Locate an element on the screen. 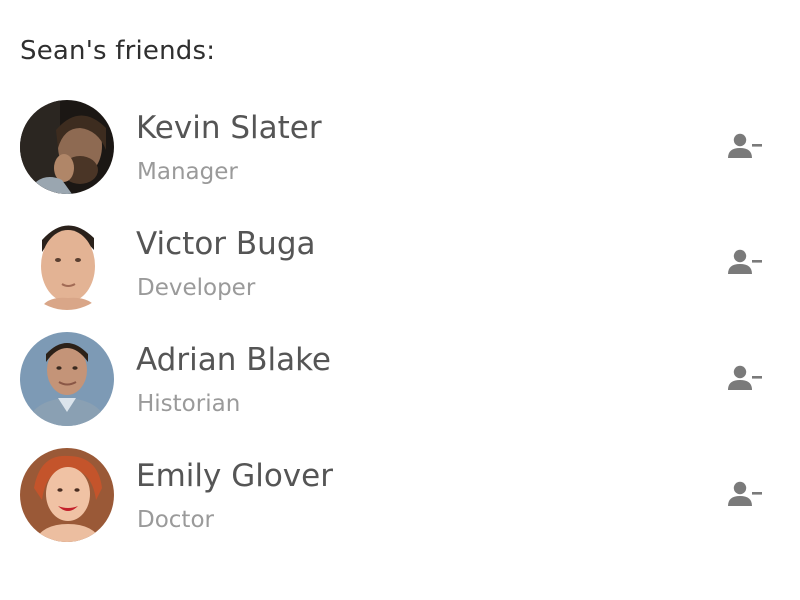 The image size is (800, 600). friend-role: Manager is located at coordinates (187, 172).